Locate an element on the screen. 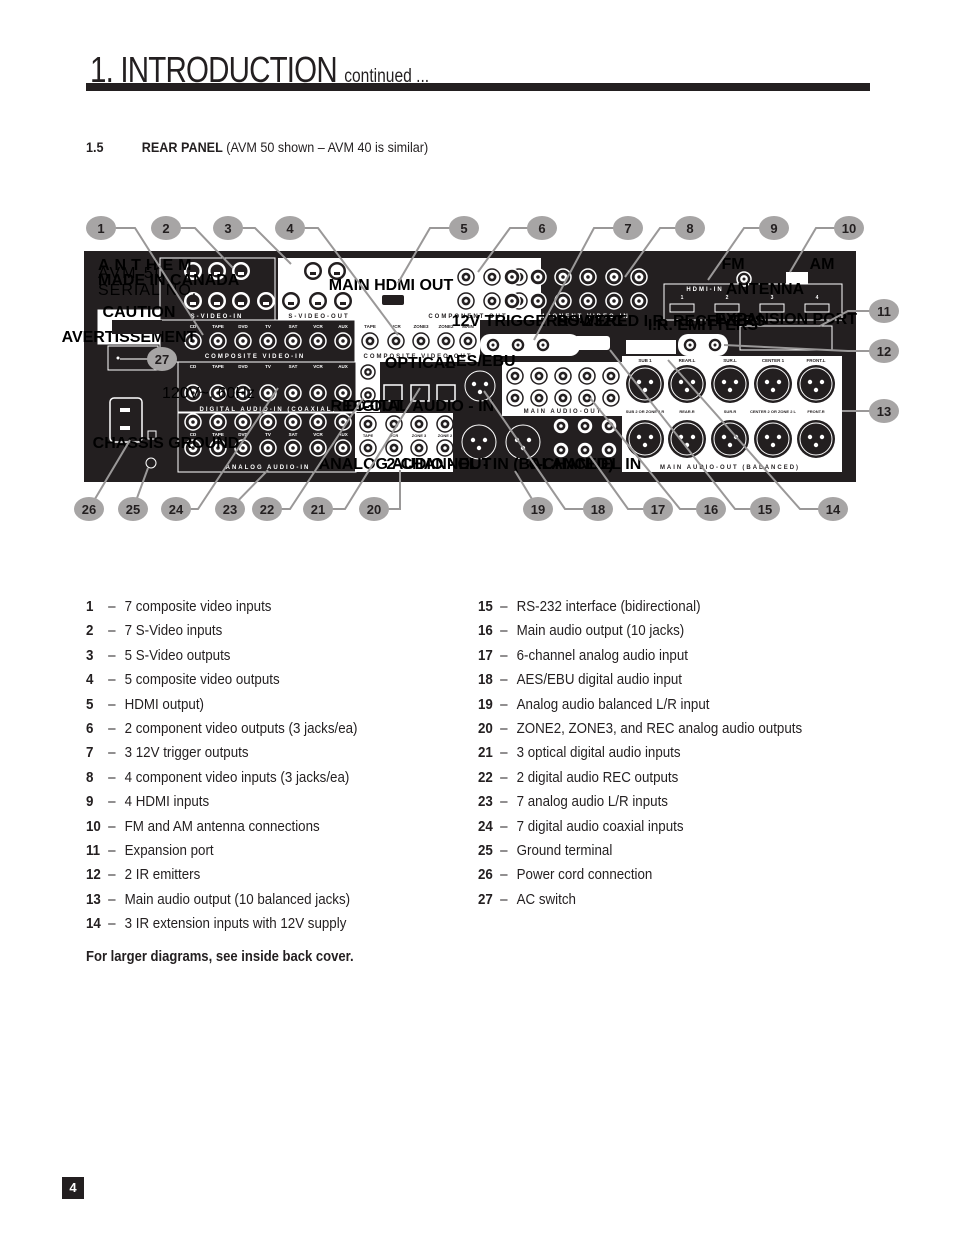 The height and width of the screenshot is (1235, 954). legend-number: 17 is located at coordinates (485, 655).